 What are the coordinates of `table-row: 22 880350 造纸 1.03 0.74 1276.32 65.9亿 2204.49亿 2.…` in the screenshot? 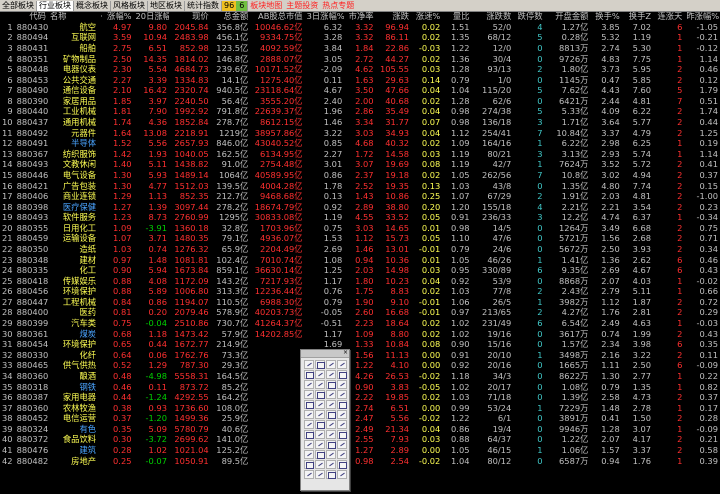 It's located at (360, 249).